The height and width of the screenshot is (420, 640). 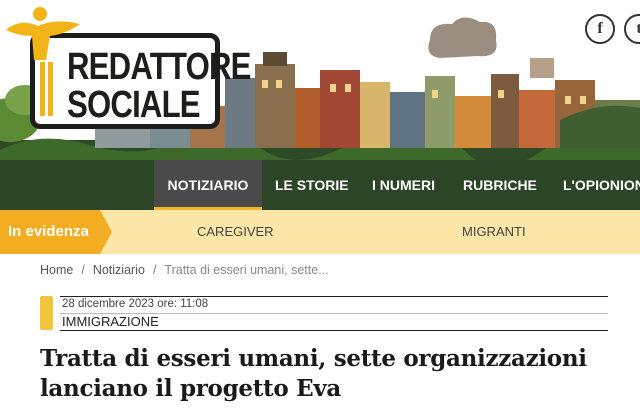 I want to click on in-evidenza-label-box: In evidenza, so click(x=50, y=232).